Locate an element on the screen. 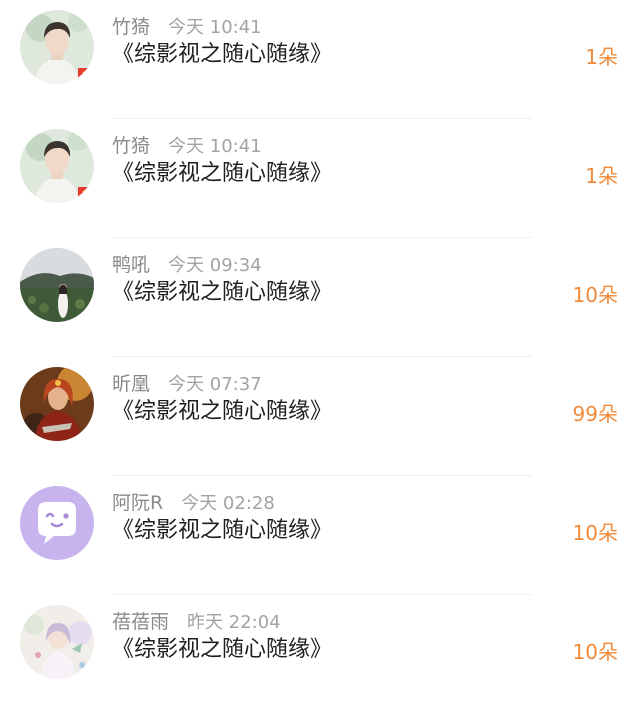  row-meta: 鸭吼 今天 09:34 is located at coordinates (187, 265).